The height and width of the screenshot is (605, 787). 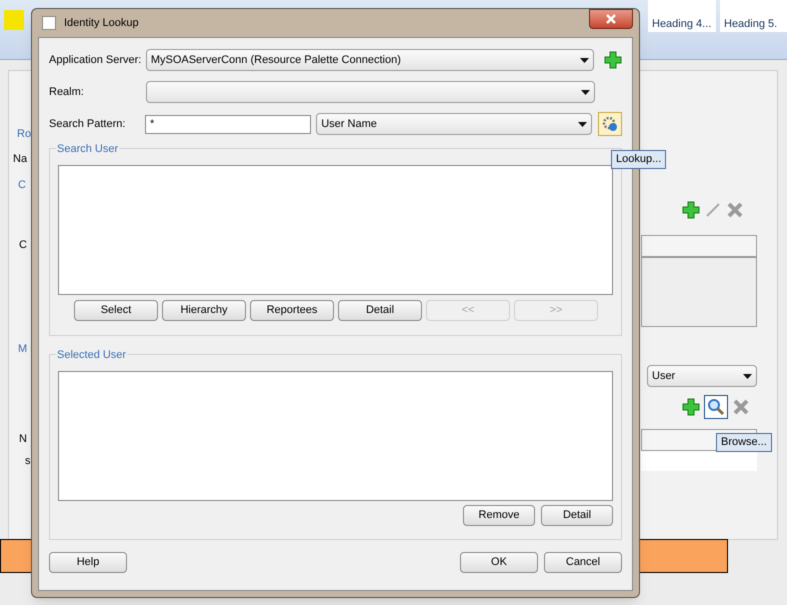 What do you see at coordinates (702, 376) in the screenshot?
I see `type-dropdown: User` at bounding box center [702, 376].